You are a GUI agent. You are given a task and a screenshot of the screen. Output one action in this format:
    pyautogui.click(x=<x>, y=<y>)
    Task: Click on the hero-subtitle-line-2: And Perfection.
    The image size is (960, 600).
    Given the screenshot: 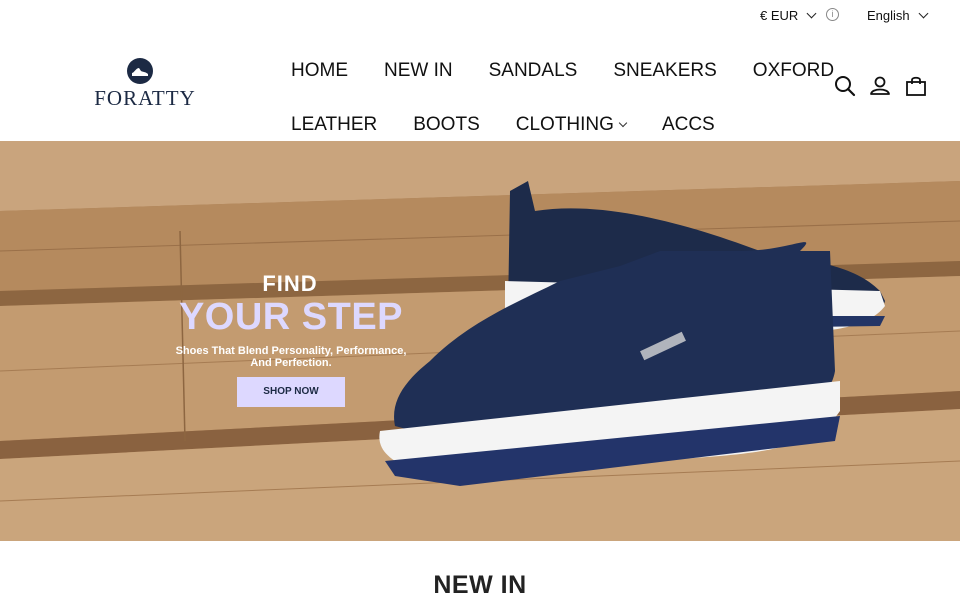 What is the action you would take?
    pyautogui.click(x=291, y=363)
    